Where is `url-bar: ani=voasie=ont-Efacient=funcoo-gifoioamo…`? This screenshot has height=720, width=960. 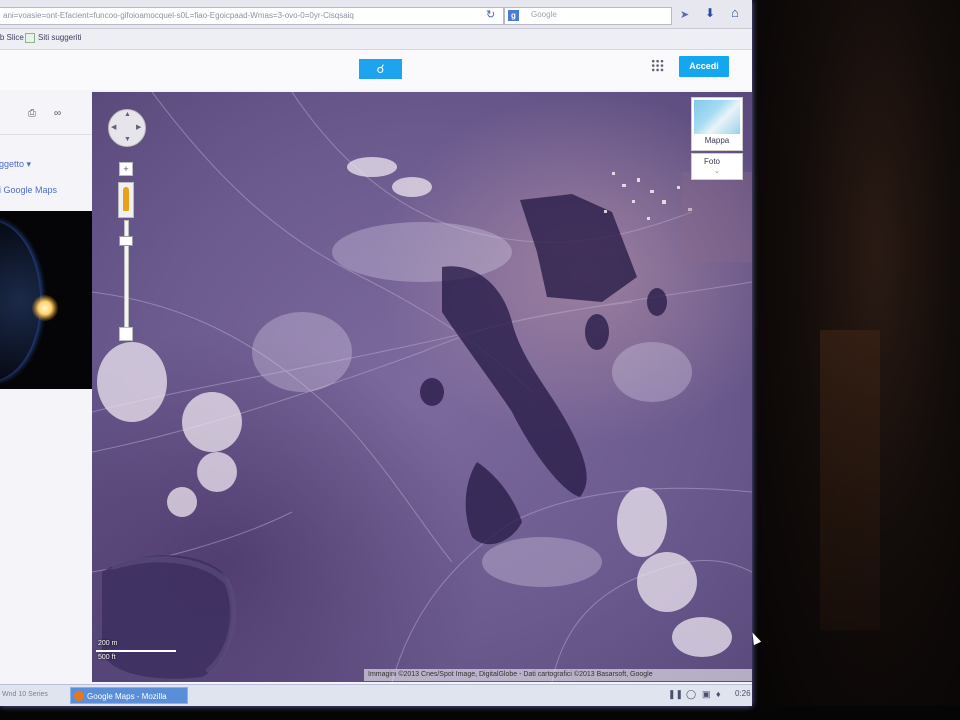
url-bar: ani=voasie=ont-Efacient=funcoo-gifoioamo… is located at coordinates (252, 16).